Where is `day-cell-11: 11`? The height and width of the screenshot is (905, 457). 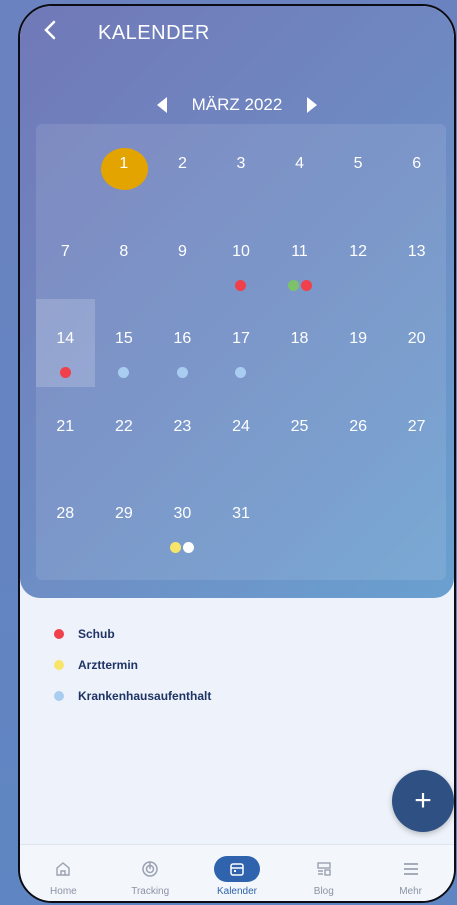 day-cell-11: 11 is located at coordinates (299, 256).